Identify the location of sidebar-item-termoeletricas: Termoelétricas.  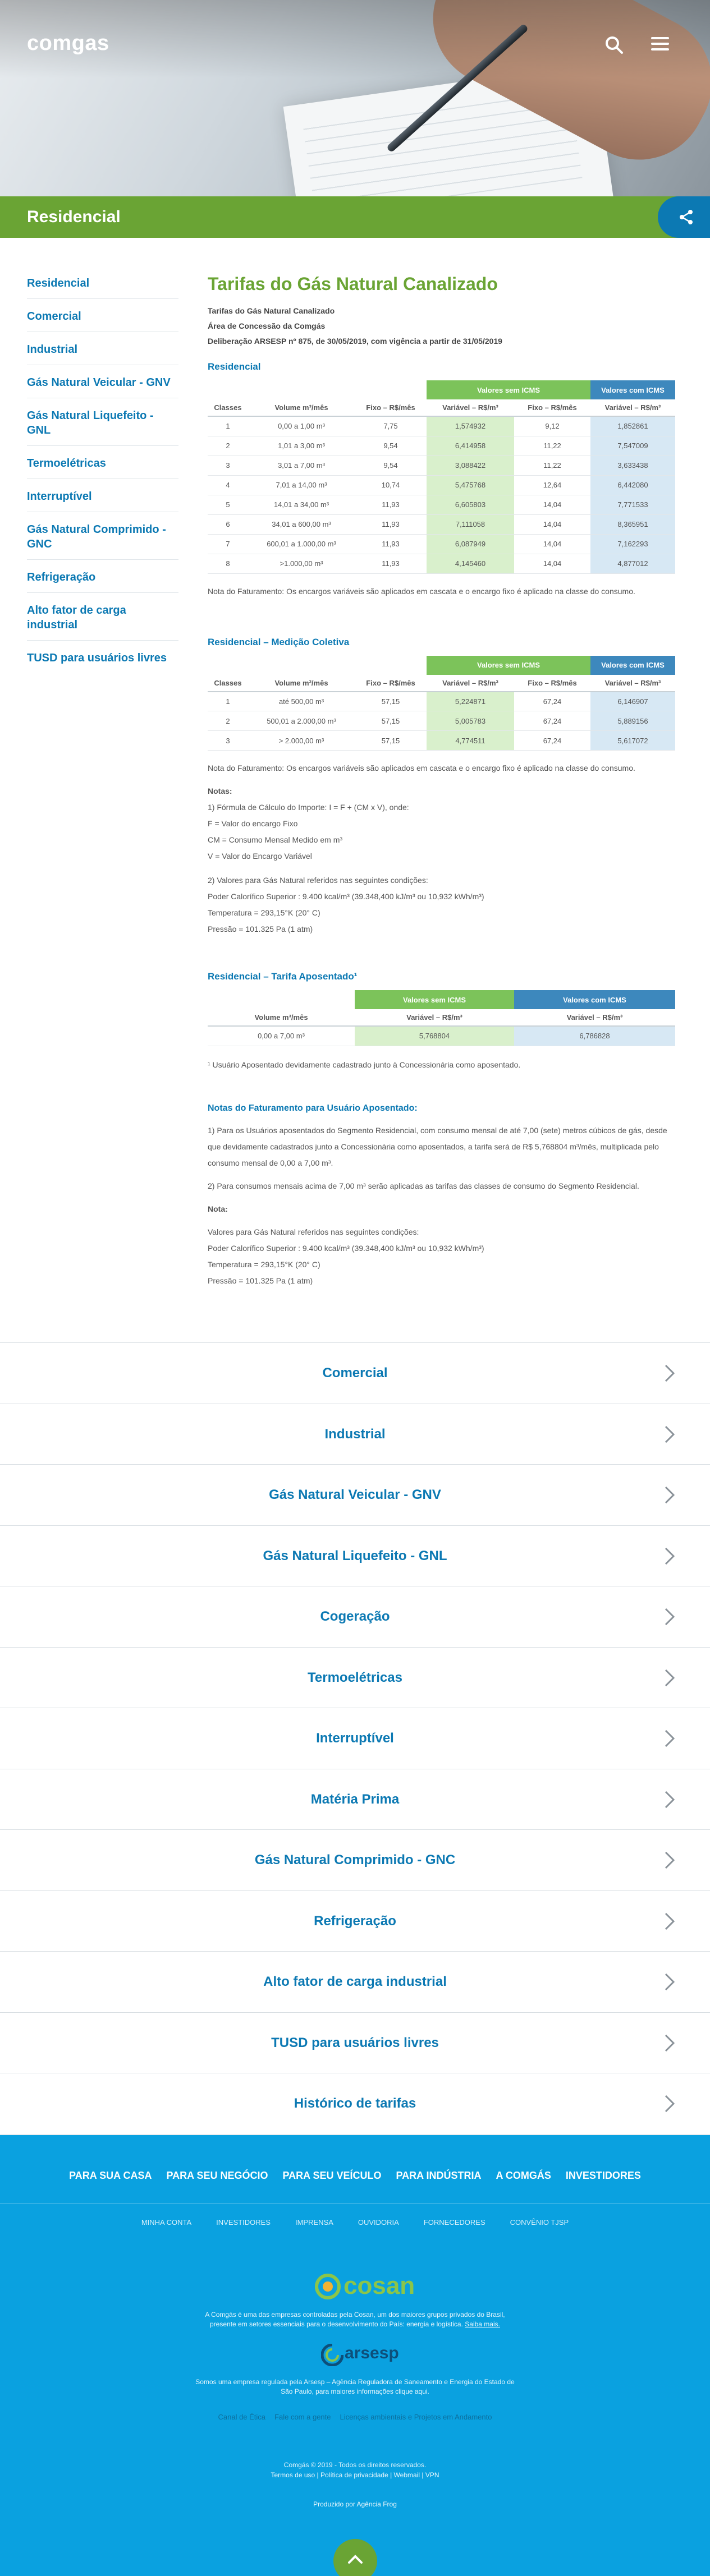
(102, 467).